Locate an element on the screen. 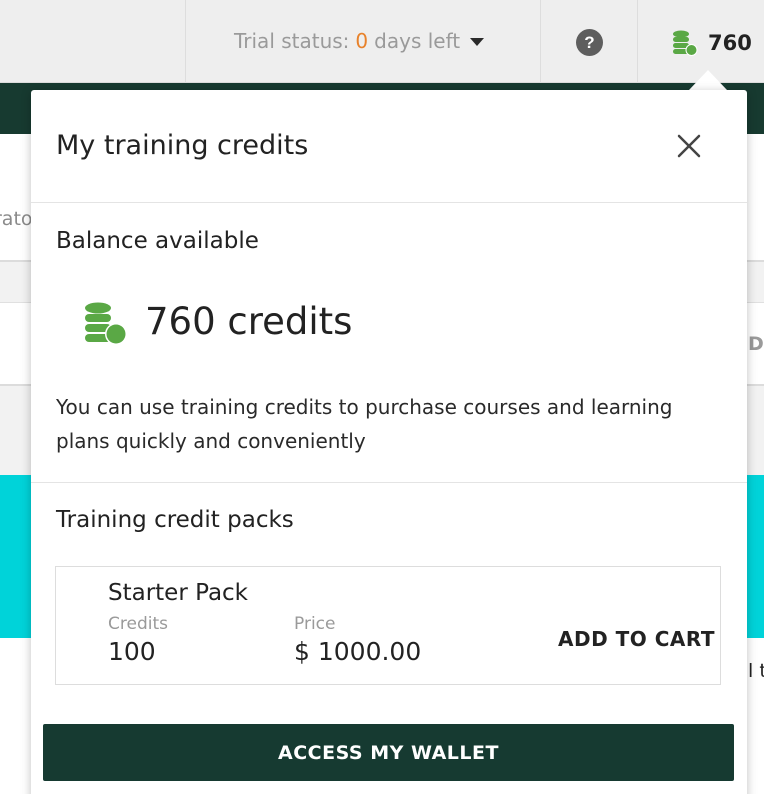 This screenshot has width=764, height=794. background-text-fragment: DI is located at coordinates (756, 344).